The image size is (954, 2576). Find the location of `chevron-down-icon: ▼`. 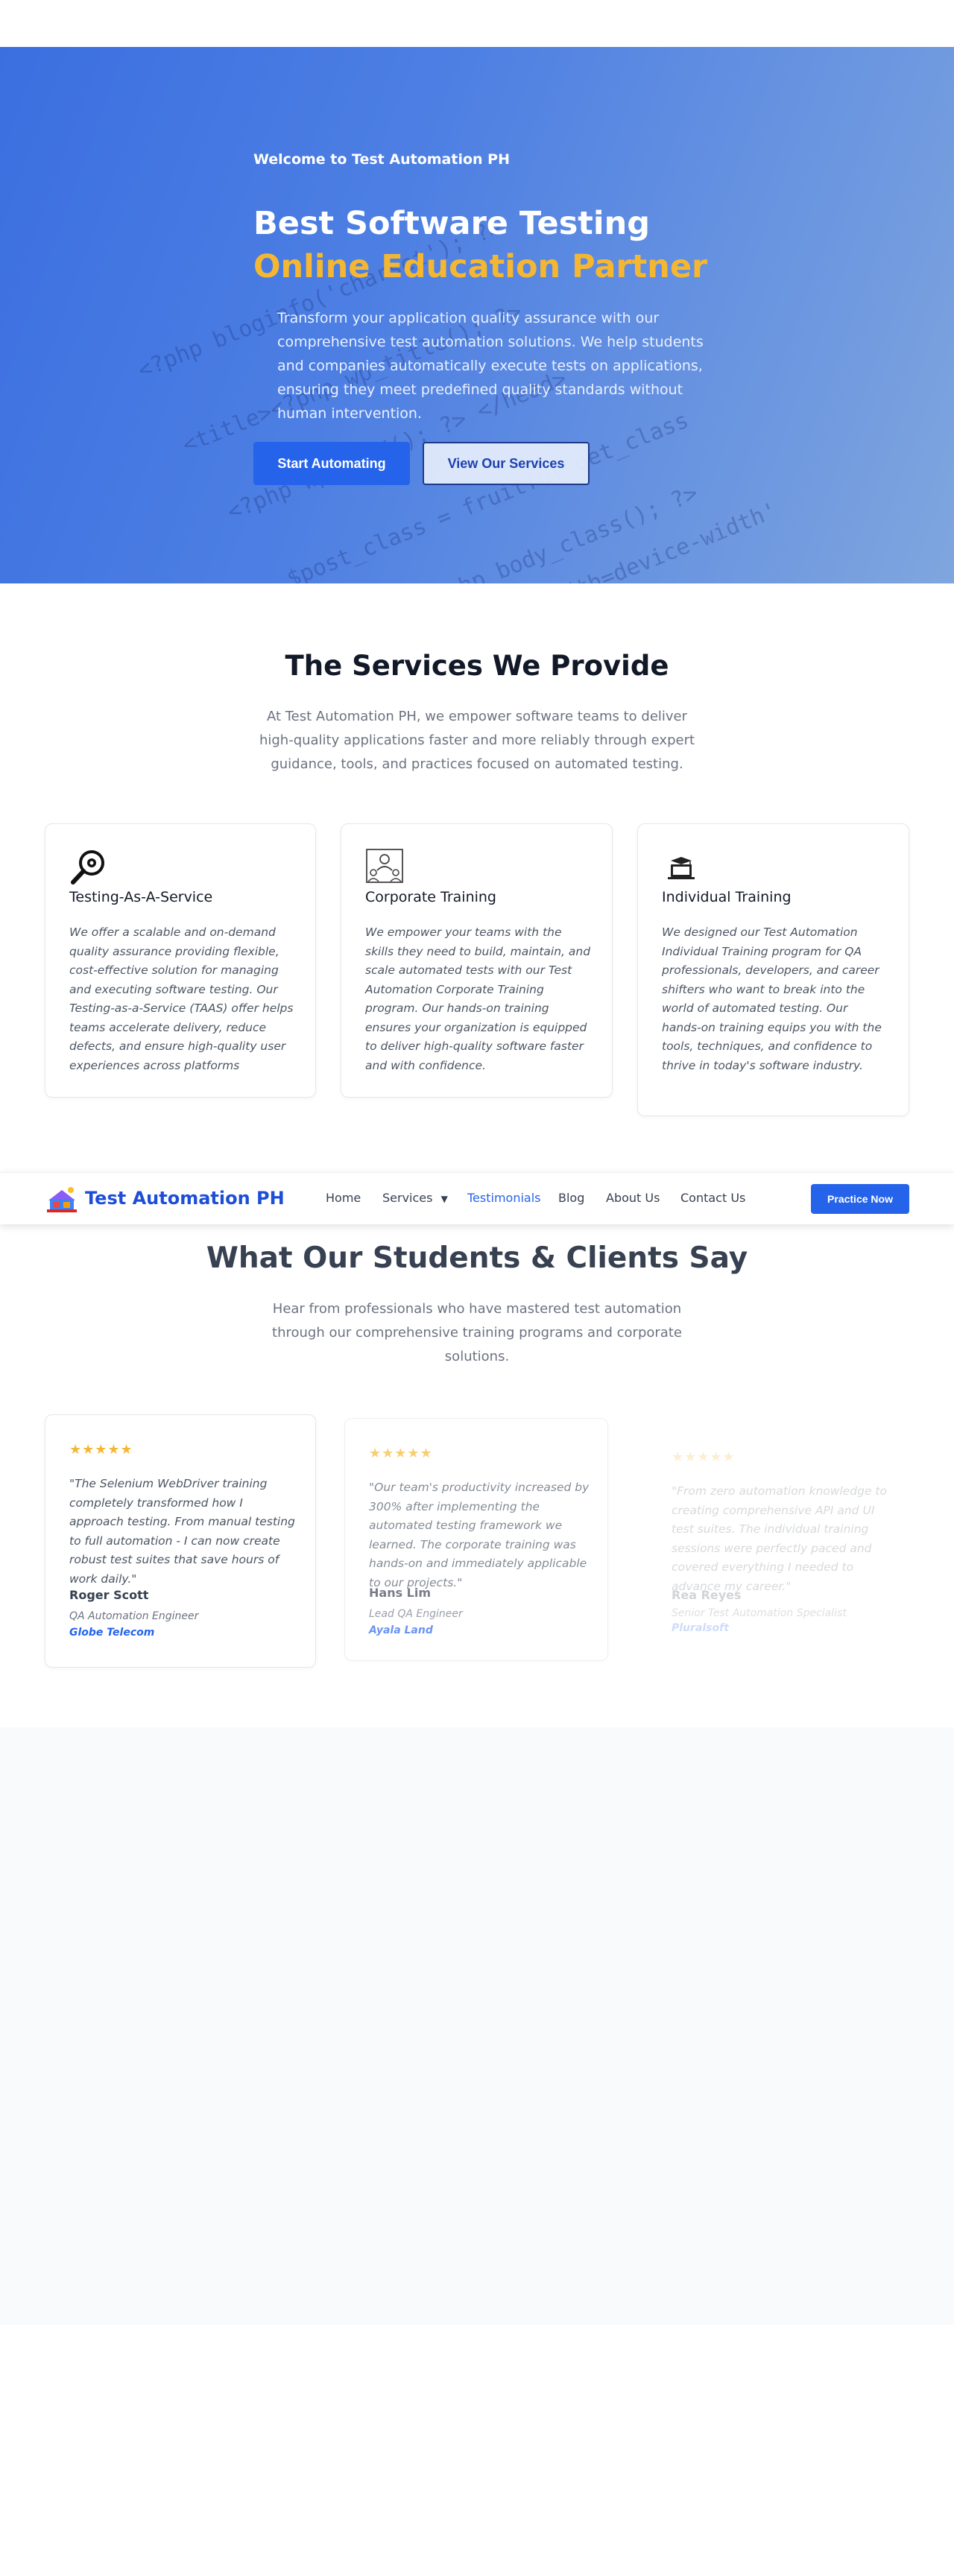

chevron-down-icon: ▼ is located at coordinates (444, 1199).